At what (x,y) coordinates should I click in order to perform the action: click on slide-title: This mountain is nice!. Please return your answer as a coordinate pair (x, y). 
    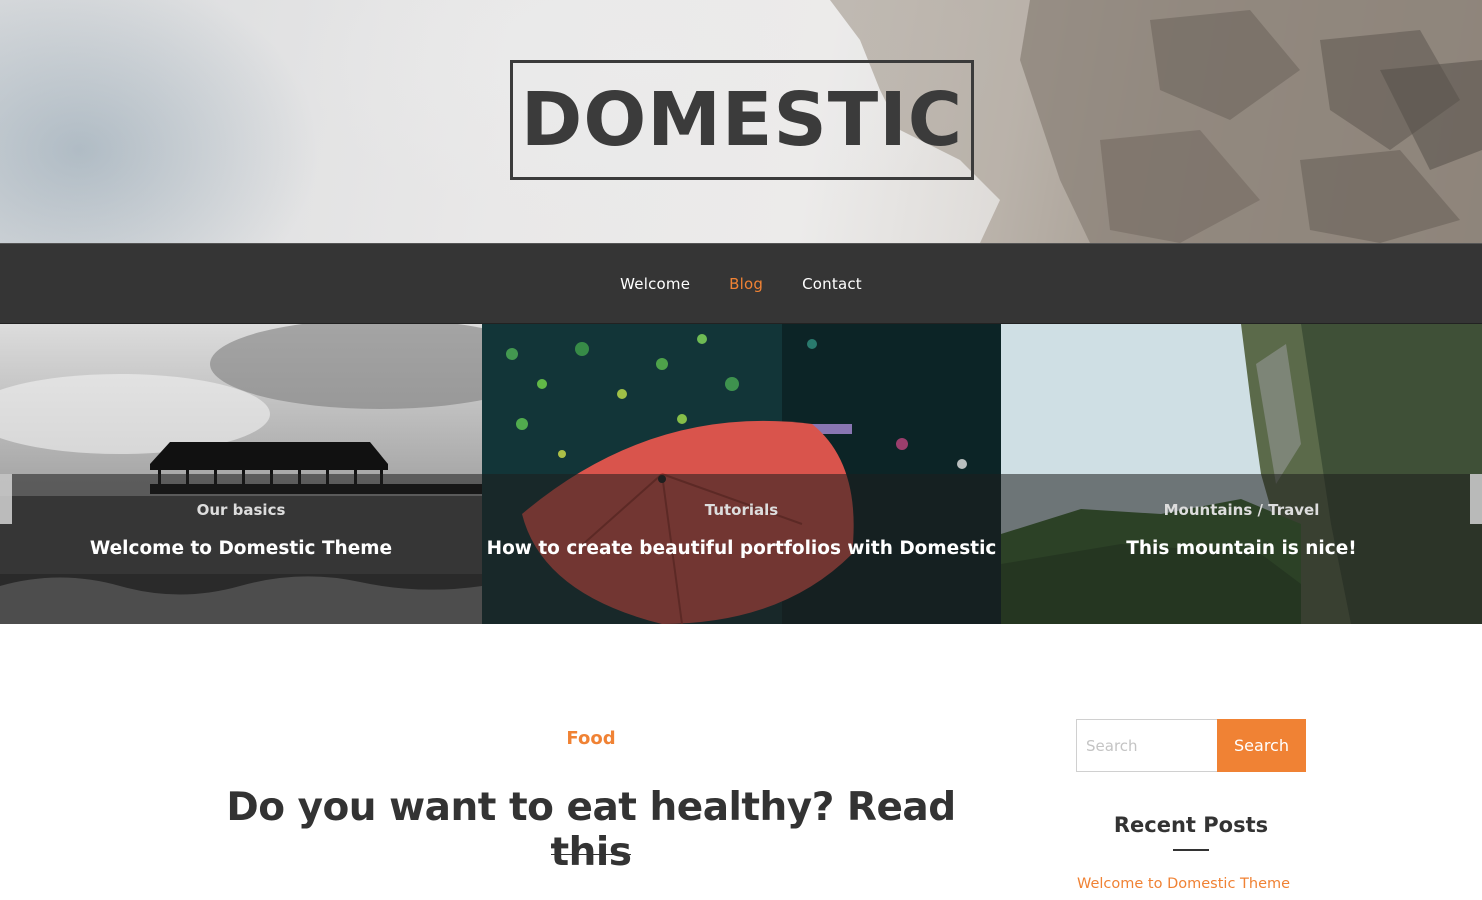
    Looking at the image, I should click on (1241, 548).